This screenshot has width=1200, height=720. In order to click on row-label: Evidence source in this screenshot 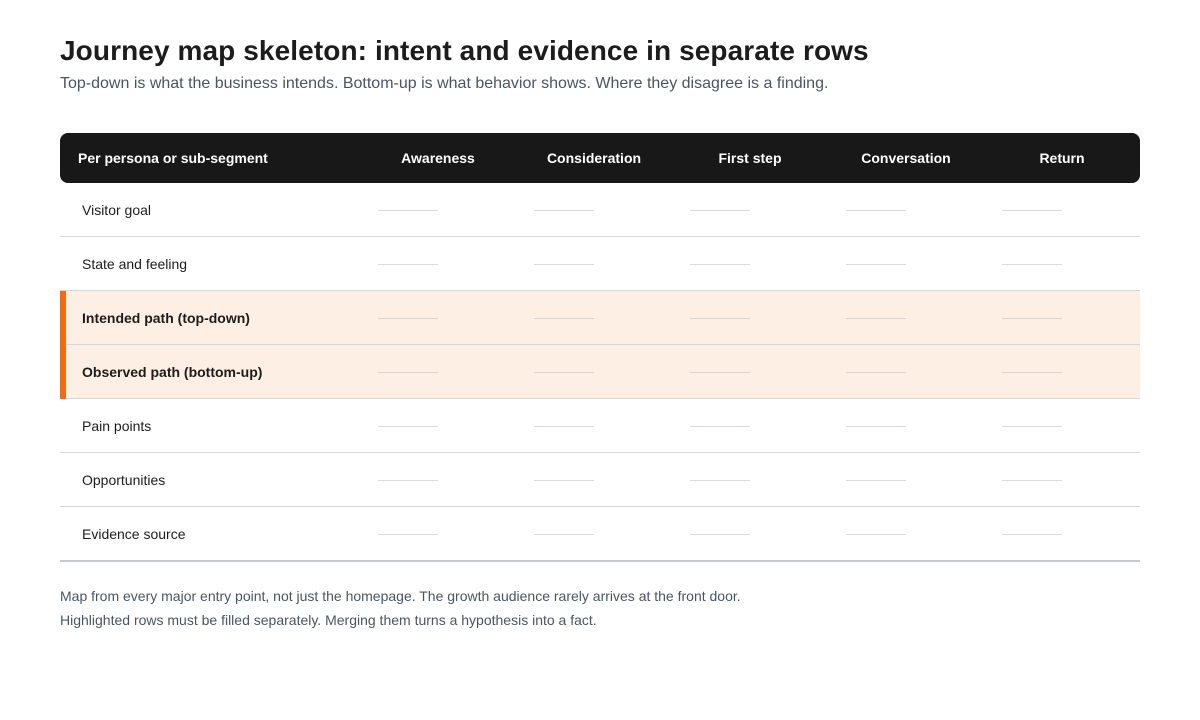, I will do `click(134, 533)`.